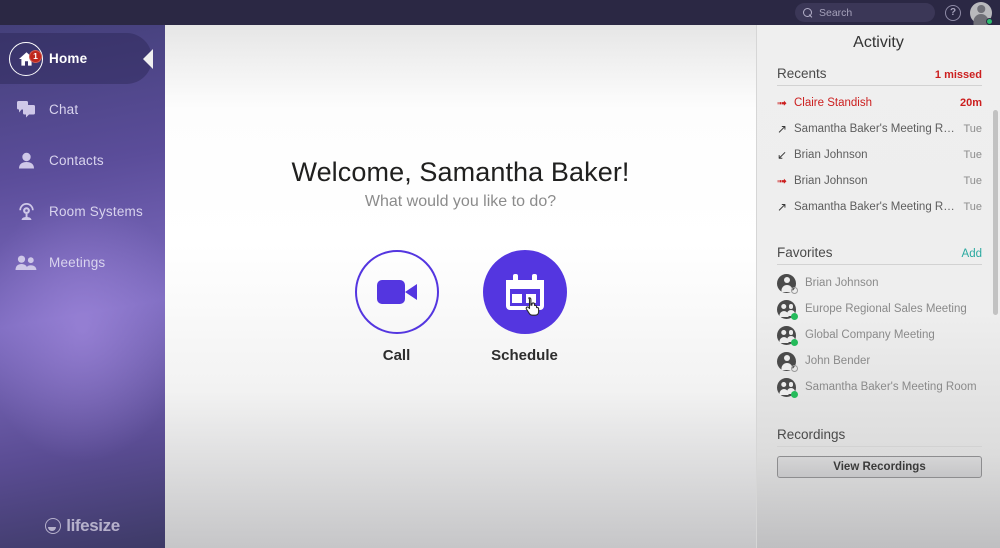  I want to click on recents-title: Recents, so click(802, 73).